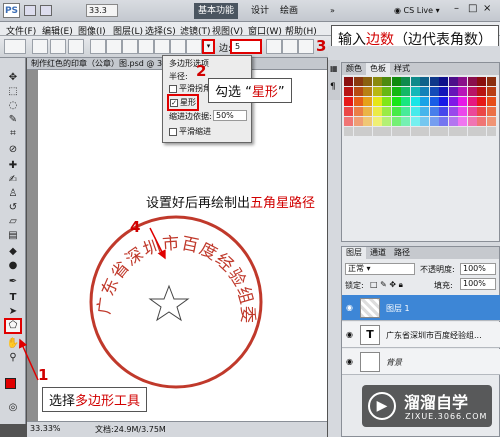  What do you see at coordinates (190, 131) in the screenshot?
I see `smooth-indent-checkbox: 平滑缩进` at bounding box center [190, 131].